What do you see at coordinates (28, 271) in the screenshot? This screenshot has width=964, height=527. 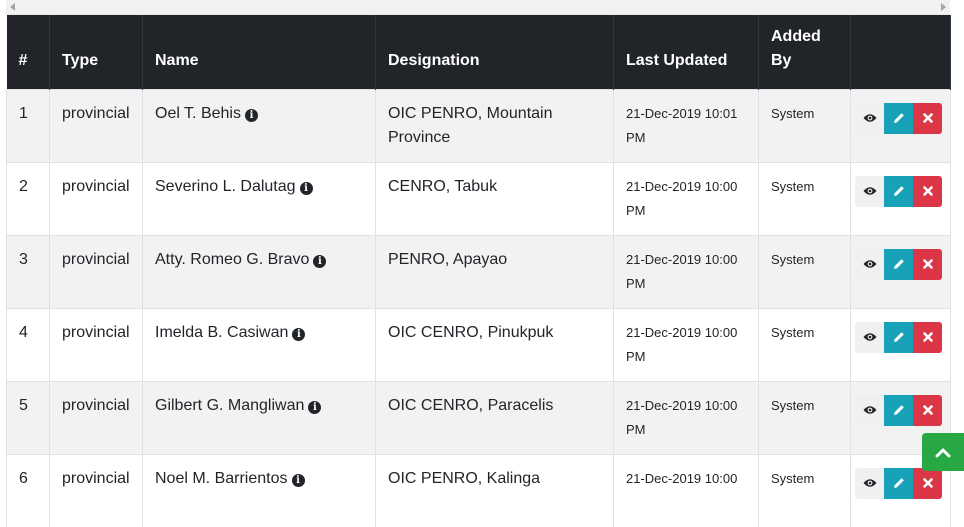 I see `row-number: 3` at bounding box center [28, 271].